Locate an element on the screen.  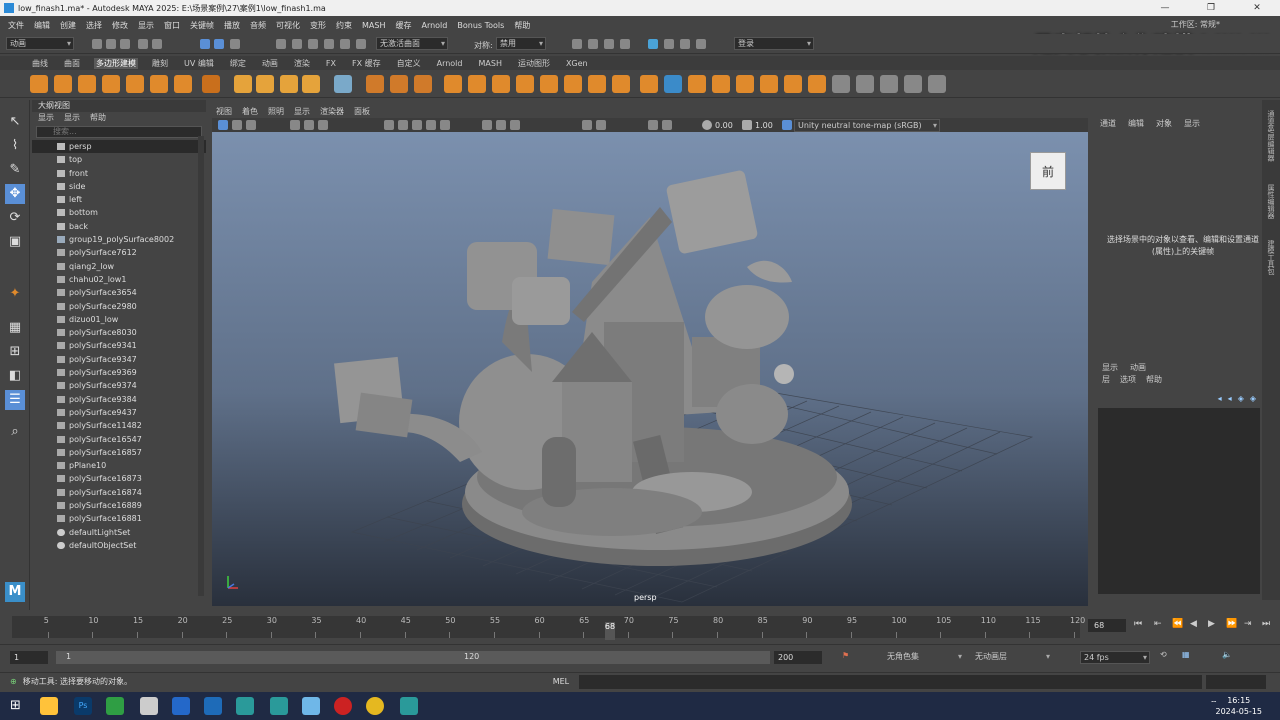
outliner-item: polySurface9347 is located at coordinates (119, 359).